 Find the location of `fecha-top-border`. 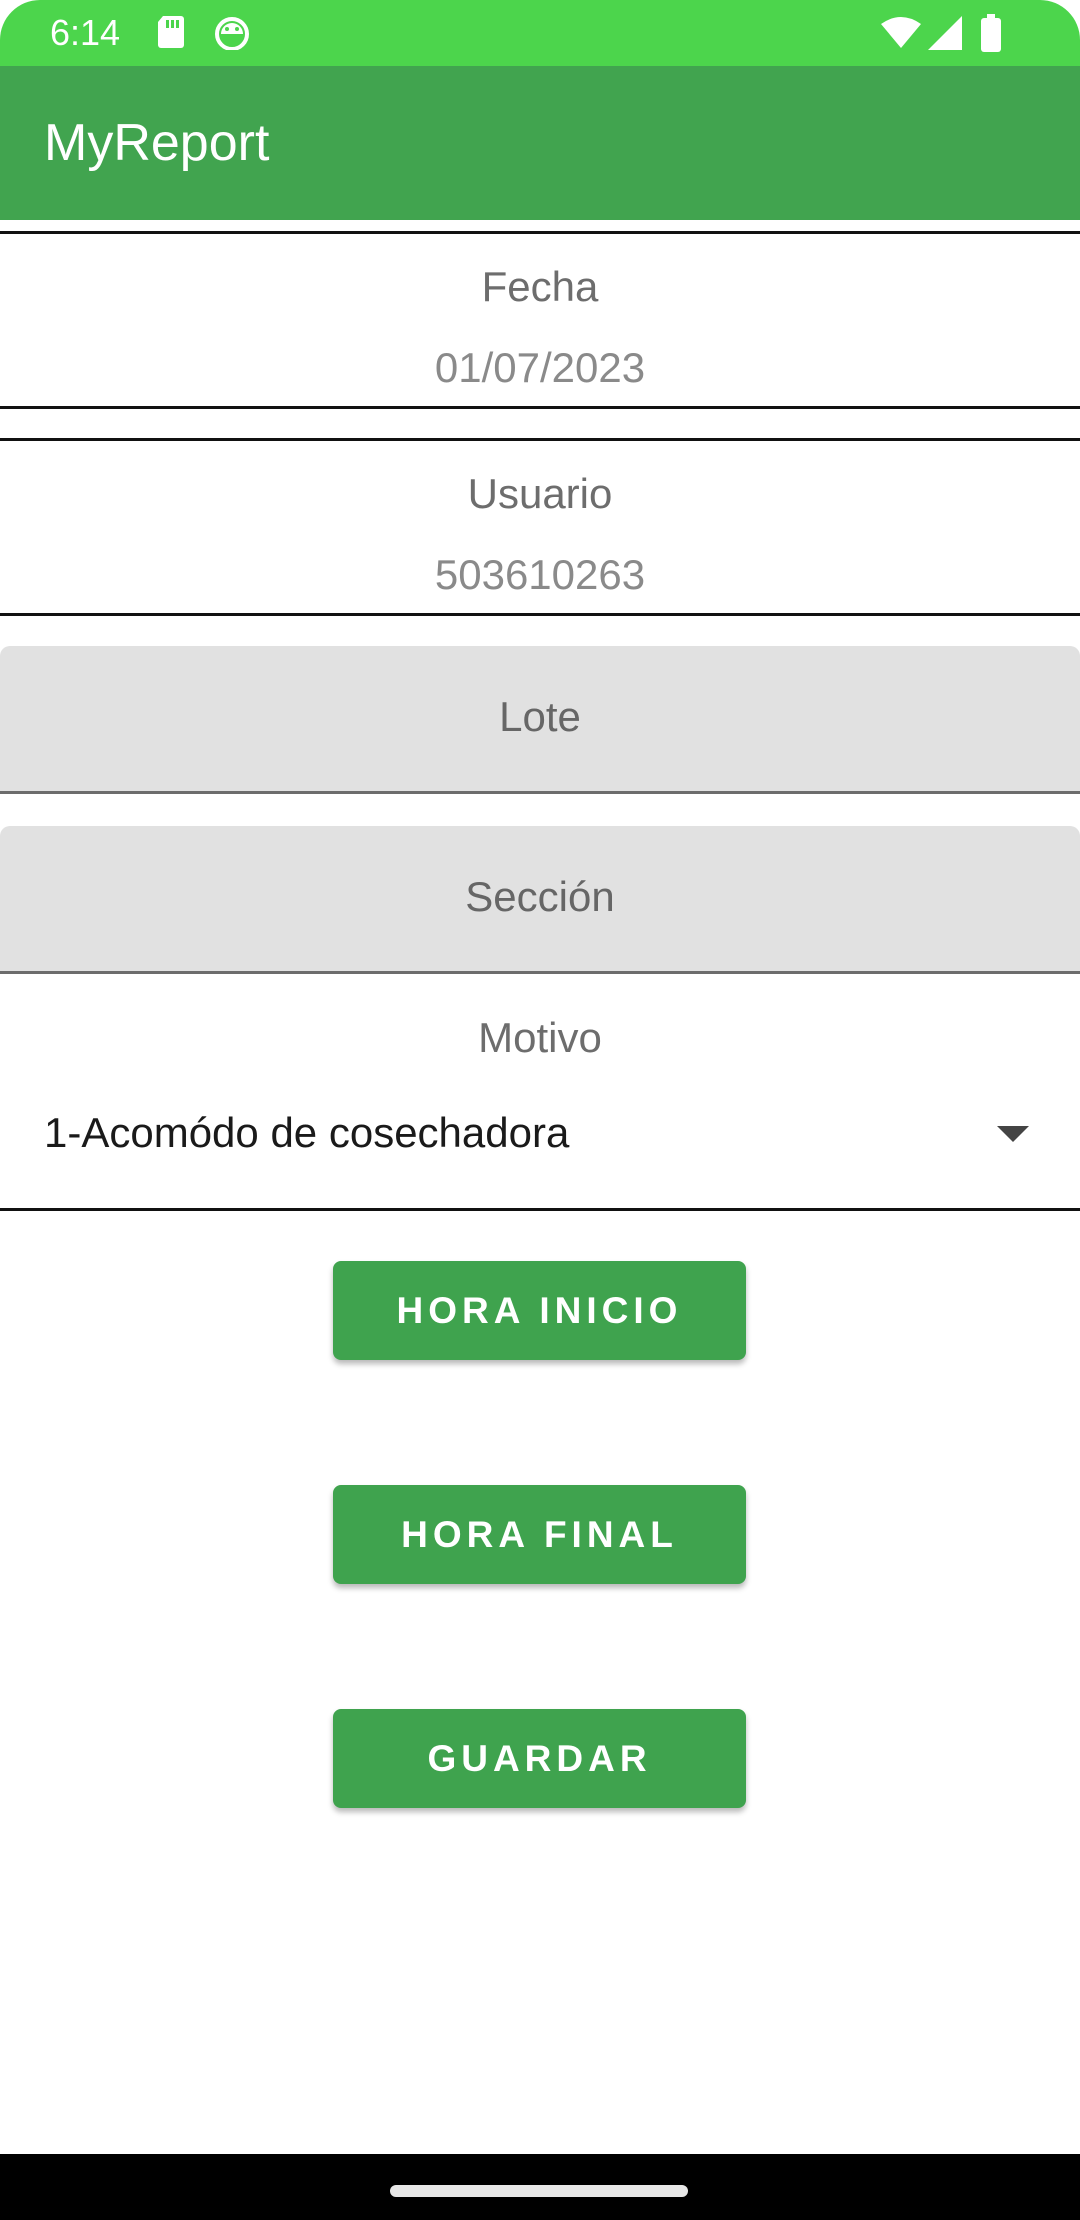

fecha-top-border is located at coordinates (540, 232).